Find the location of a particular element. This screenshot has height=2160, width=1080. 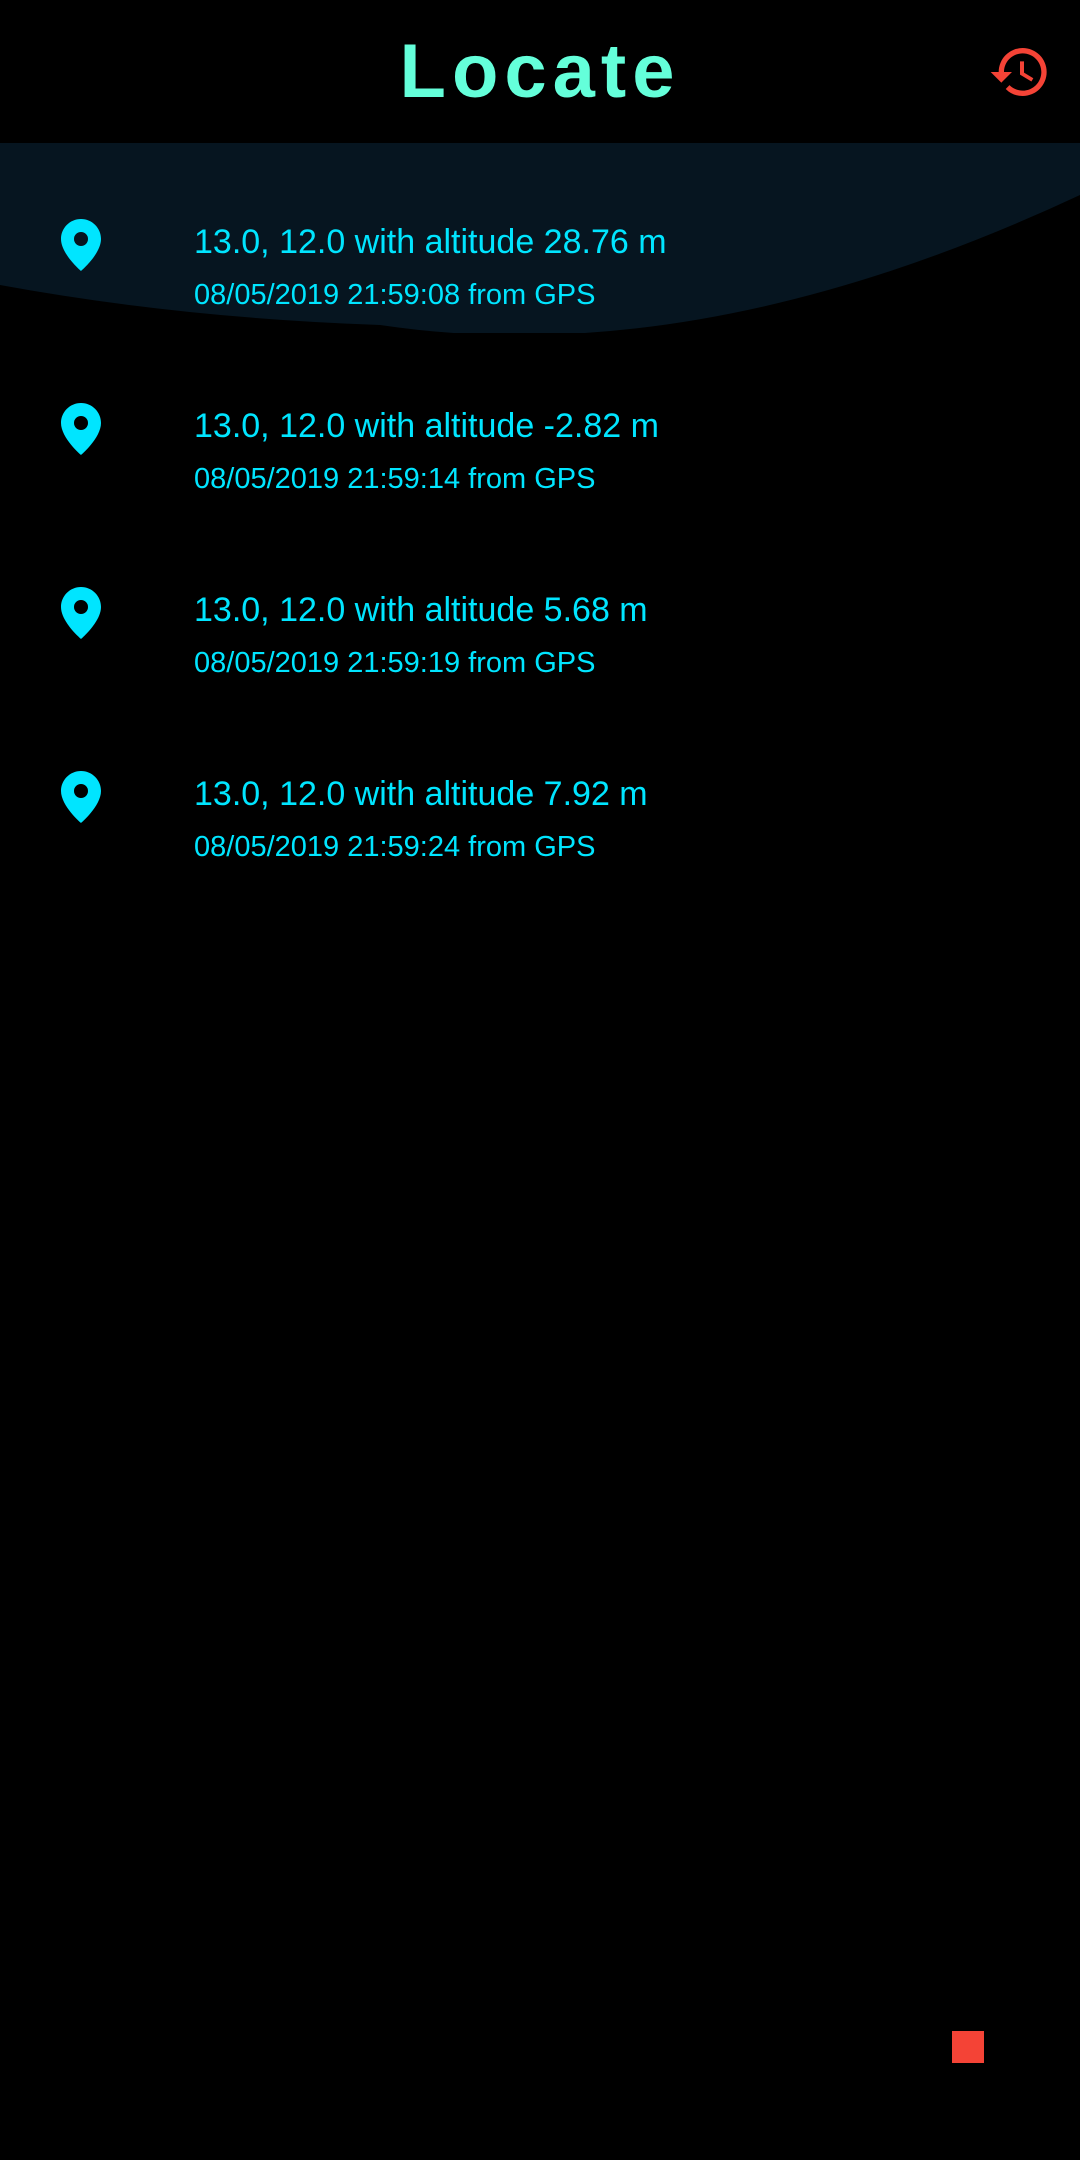

location-timestamp-source: 08/05/2019 21:59:24 from GPS is located at coordinates (395, 847).